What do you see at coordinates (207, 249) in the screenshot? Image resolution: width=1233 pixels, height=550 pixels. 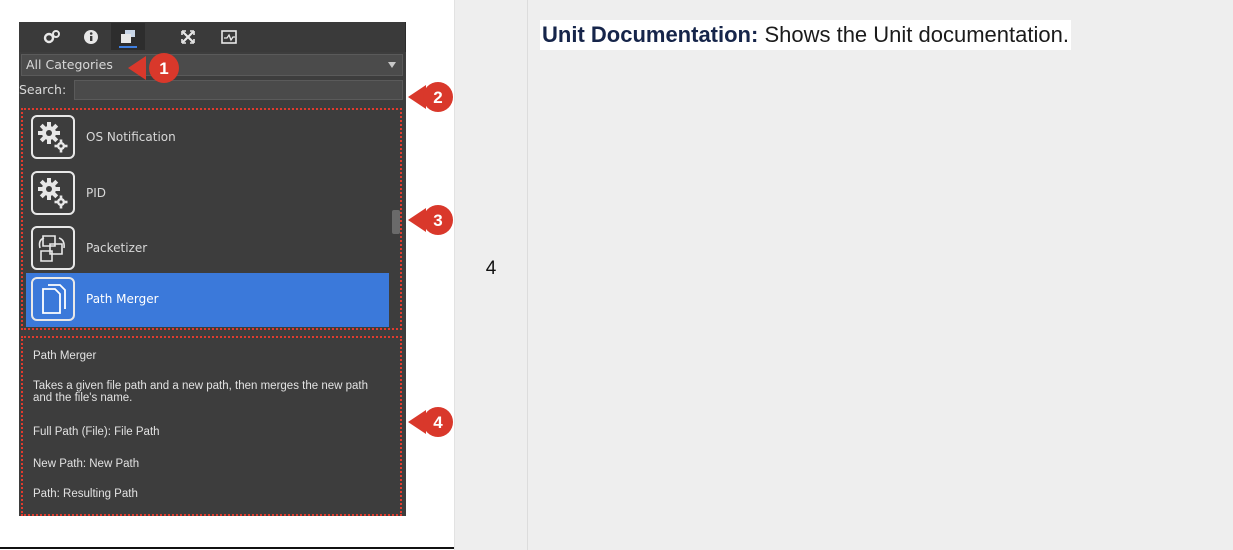 I see `unit-item-packetizer: Packetizer` at bounding box center [207, 249].